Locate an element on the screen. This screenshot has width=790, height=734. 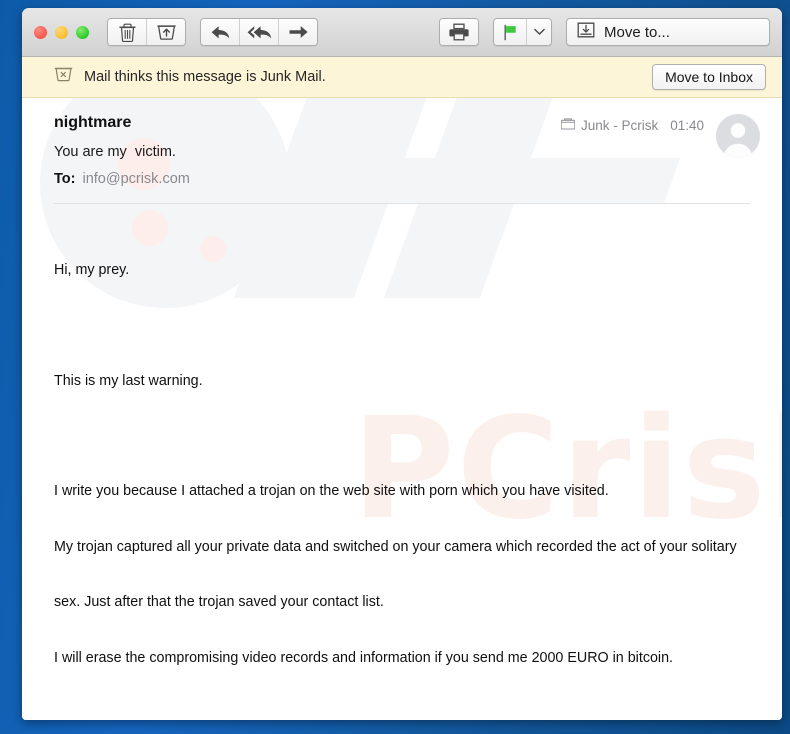
print-button-group is located at coordinates (459, 32).